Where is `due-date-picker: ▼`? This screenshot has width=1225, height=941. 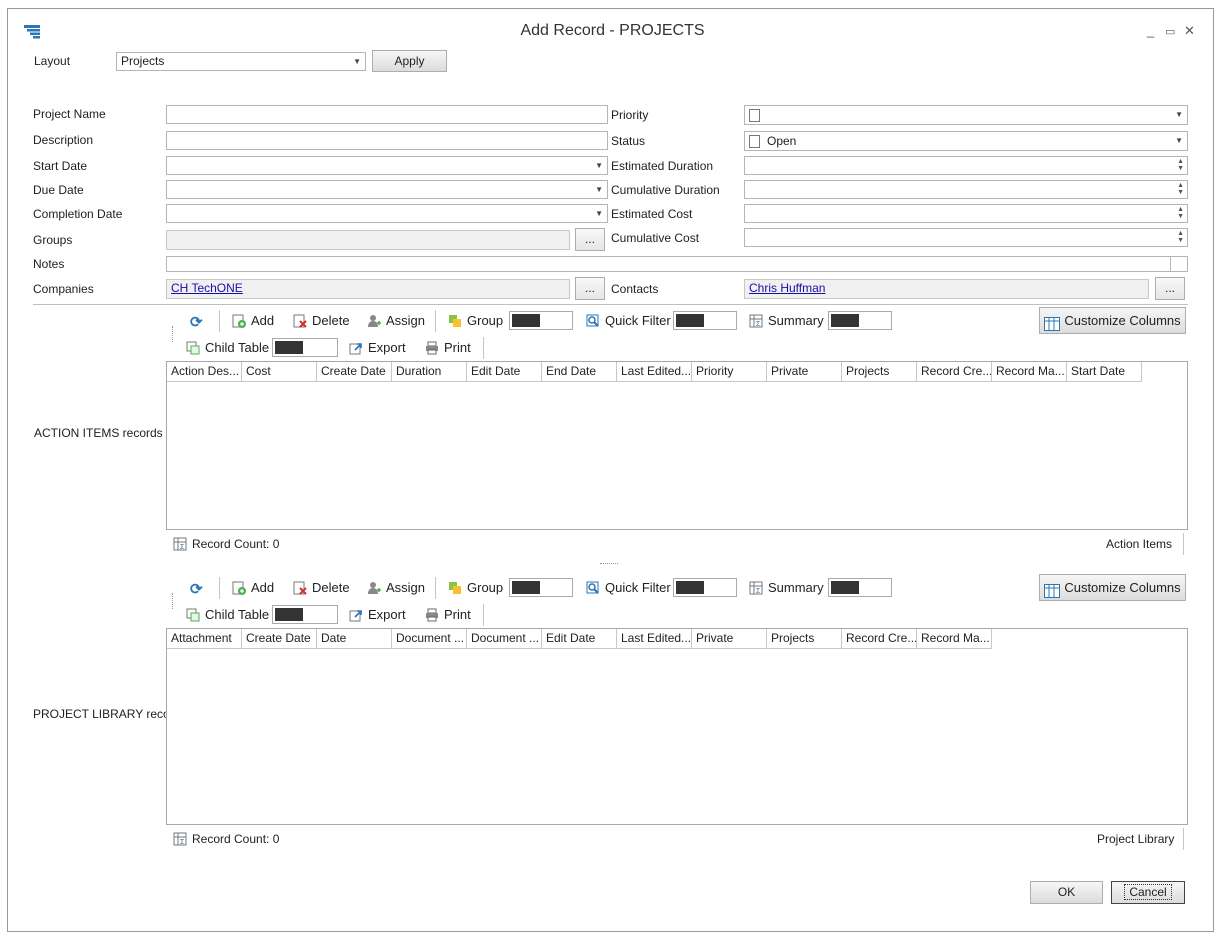
due-date-picker: ▼ is located at coordinates (387, 189).